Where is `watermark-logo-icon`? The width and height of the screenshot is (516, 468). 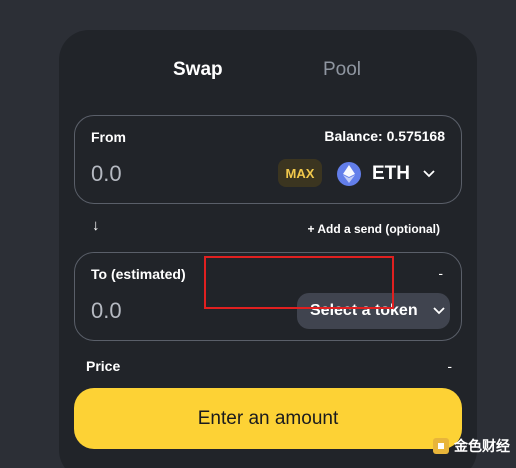 watermark-logo-icon is located at coordinates (441, 446).